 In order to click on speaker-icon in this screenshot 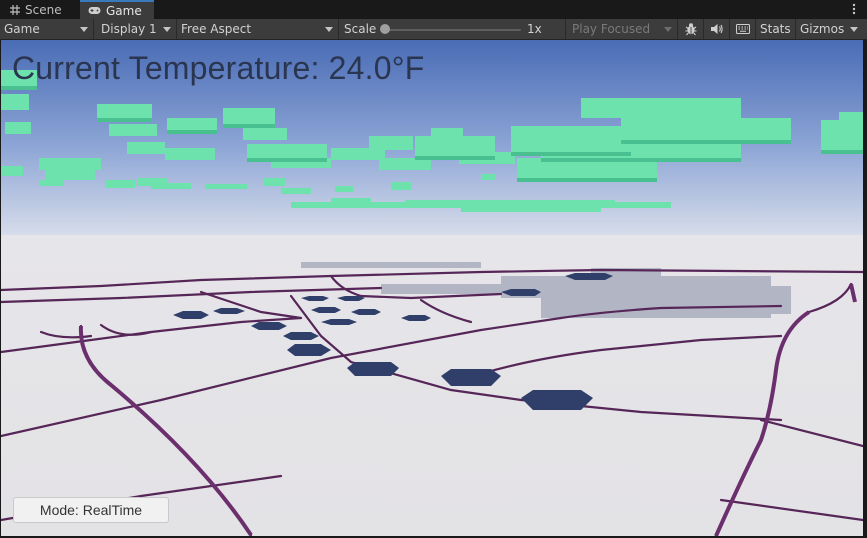, I will do `click(716, 29)`.